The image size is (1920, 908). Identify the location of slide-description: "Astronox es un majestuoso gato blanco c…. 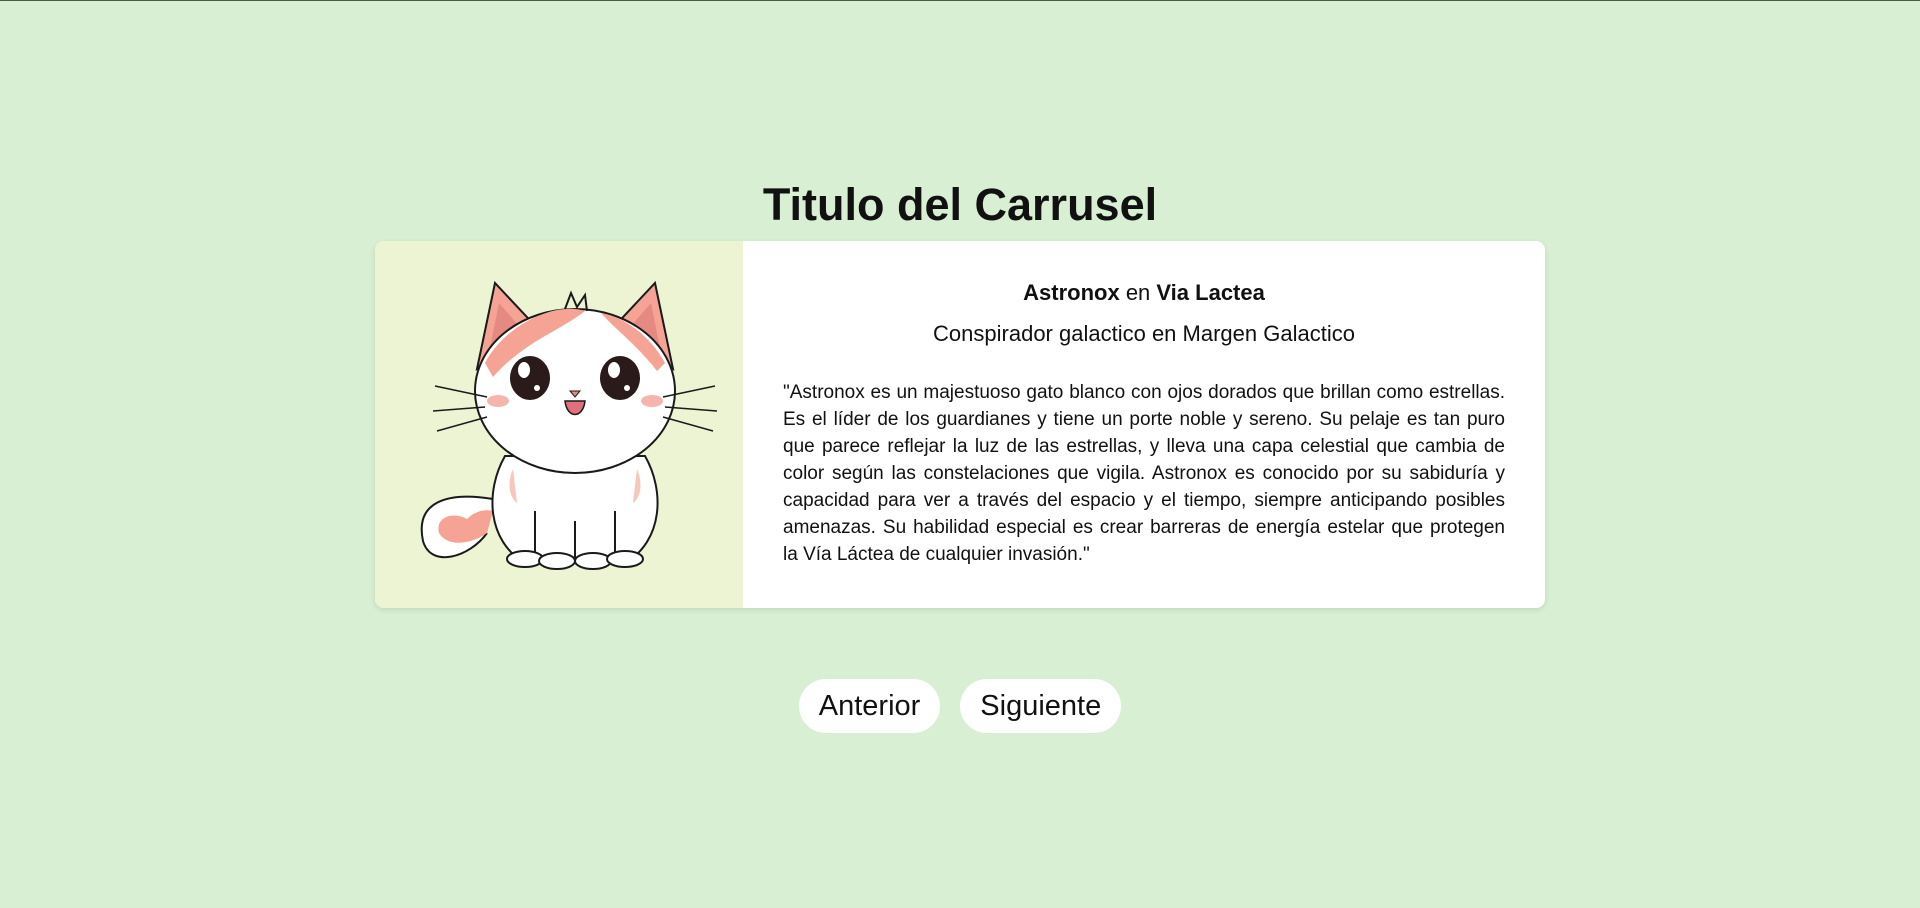
(1144, 473).